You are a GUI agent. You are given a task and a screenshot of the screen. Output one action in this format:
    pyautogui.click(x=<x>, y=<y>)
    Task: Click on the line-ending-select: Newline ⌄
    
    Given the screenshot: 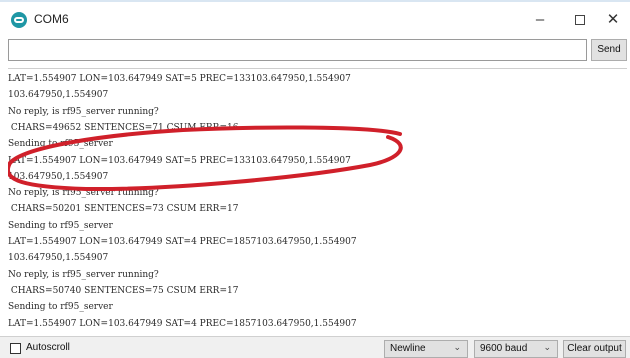 What is the action you would take?
    pyautogui.click(x=426, y=349)
    